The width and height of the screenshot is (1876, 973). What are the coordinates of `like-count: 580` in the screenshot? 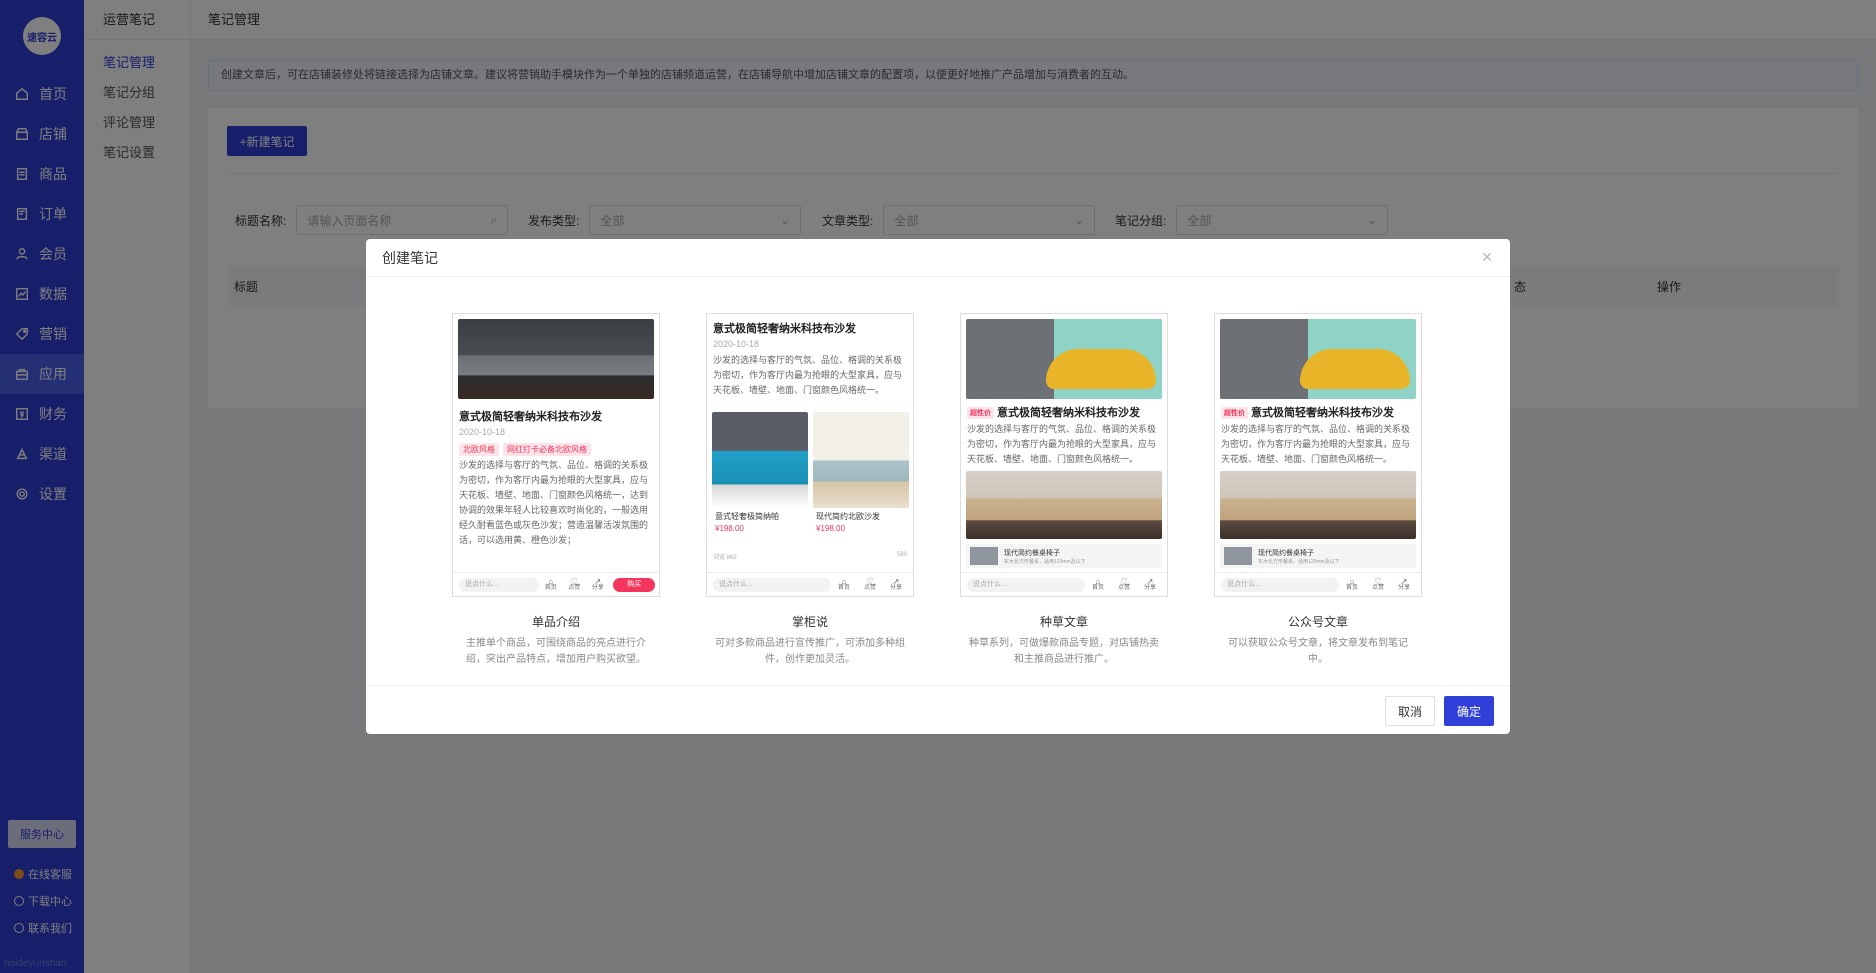 It's located at (901, 555).